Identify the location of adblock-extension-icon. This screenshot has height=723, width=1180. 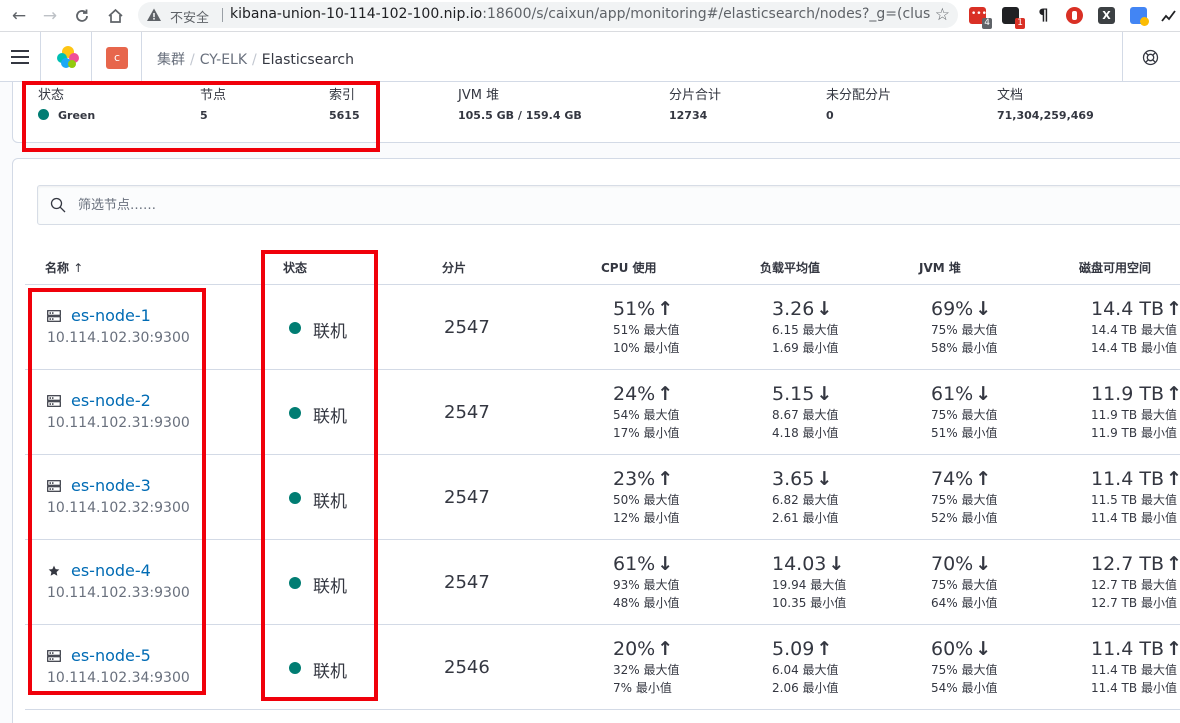
(1074, 15).